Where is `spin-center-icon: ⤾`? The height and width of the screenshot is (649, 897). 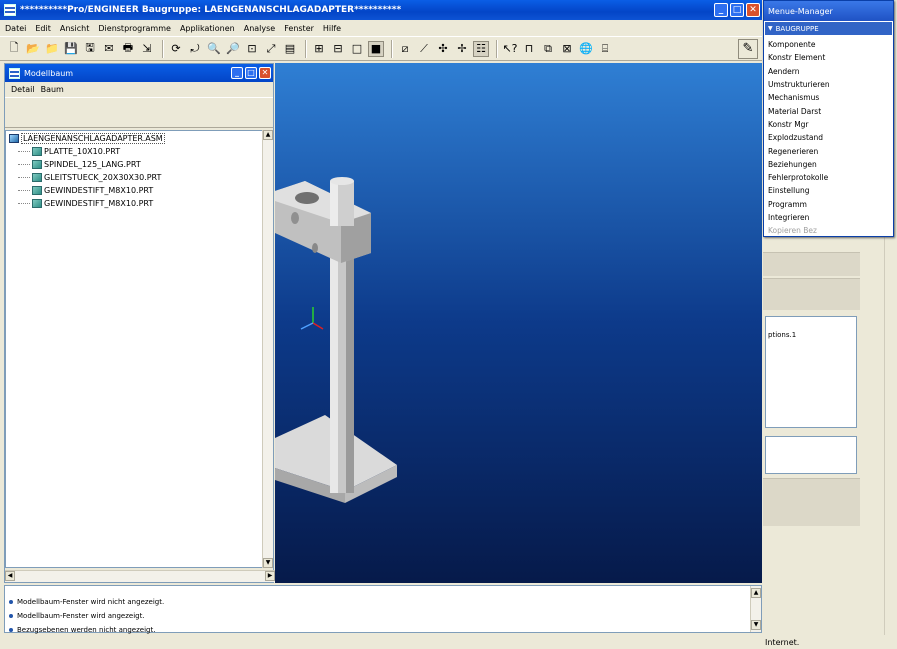 spin-center-icon: ⤾ is located at coordinates (195, 49).